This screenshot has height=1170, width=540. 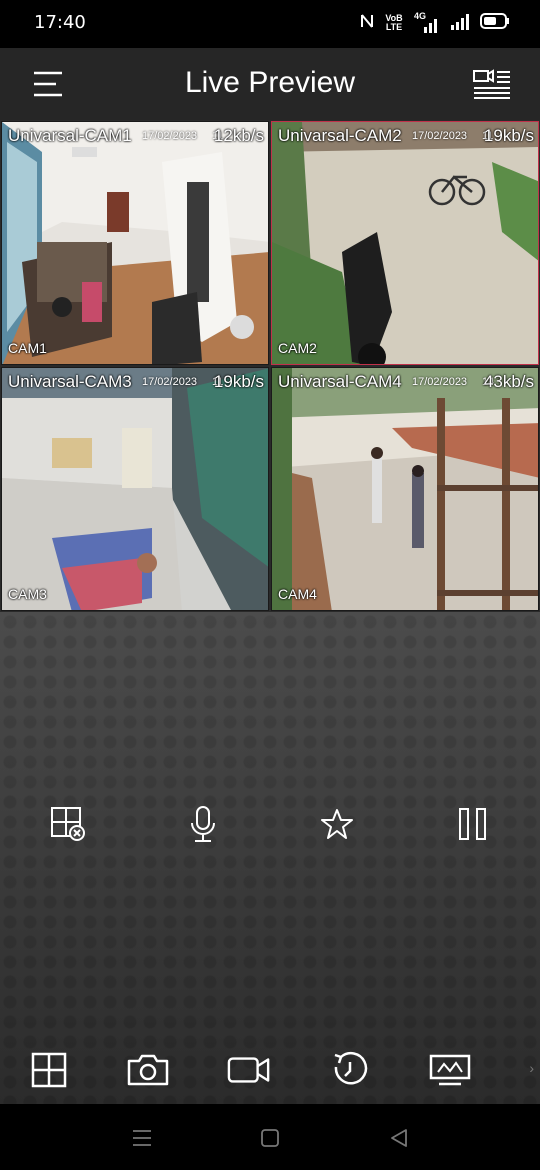 What do you see at coordinates (70, 135) in the screenshot?
I see `camera-name-label: Univarsal-CAM1` at bounding box center [70, 135].